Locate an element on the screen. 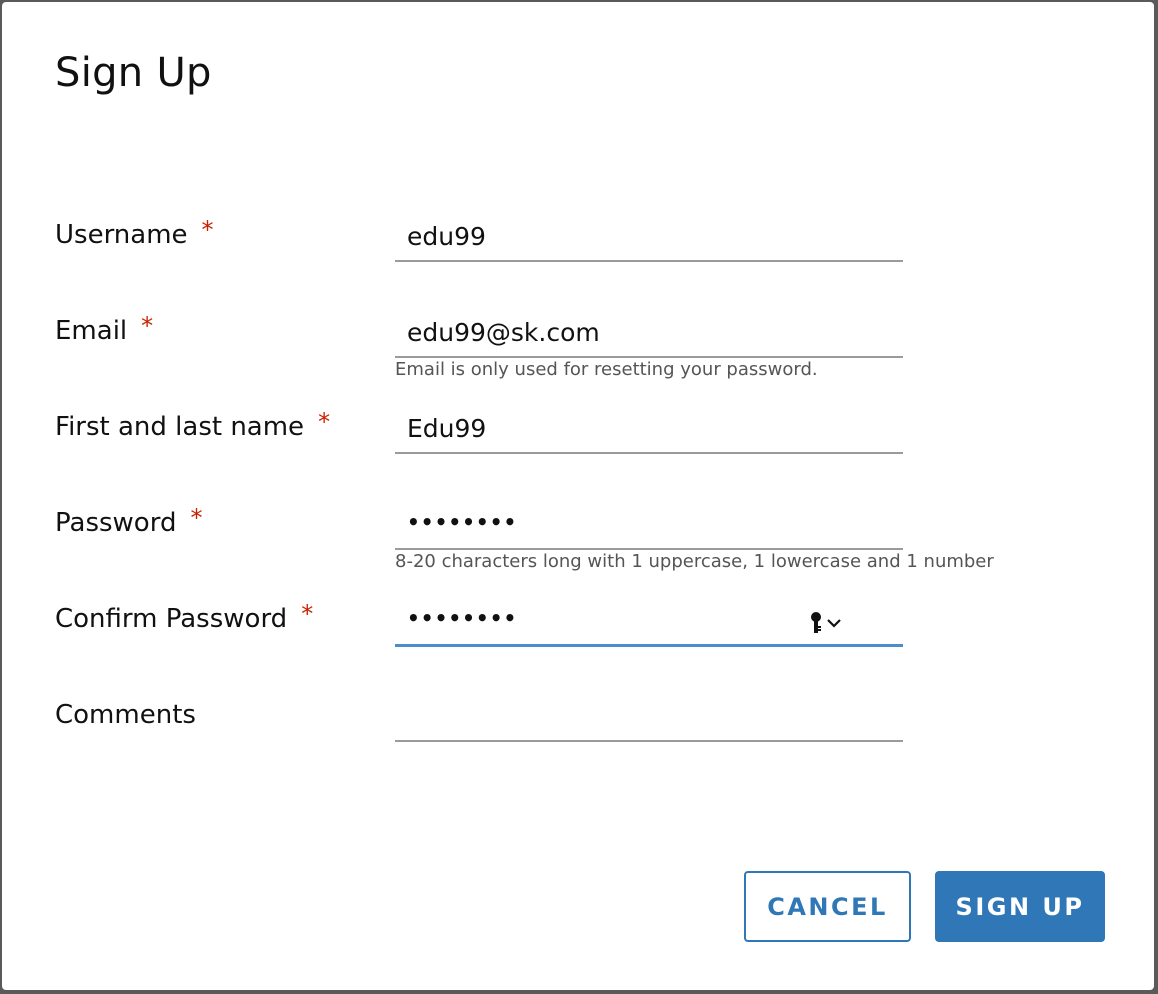  password-label-text: Password is located at coordinates (116, 523).